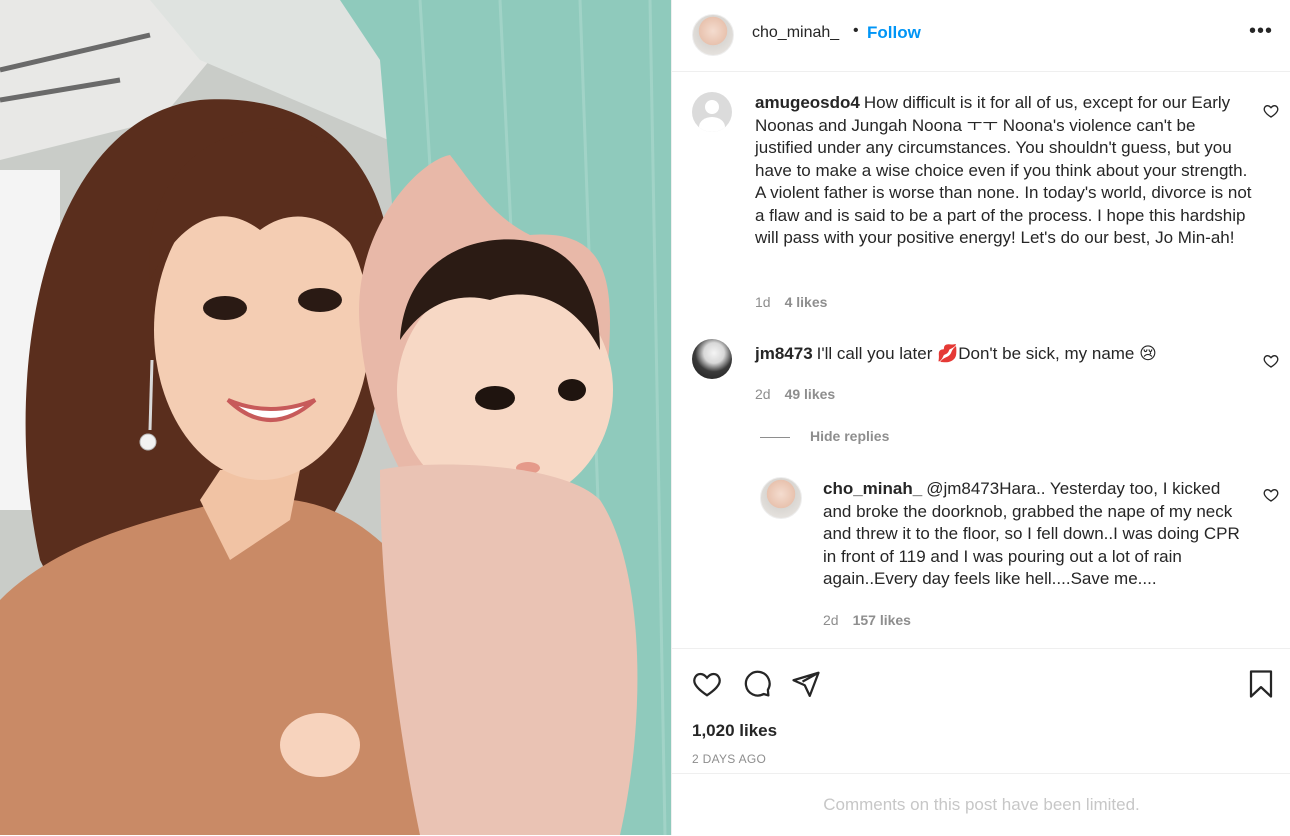 This screenshot has height=836, width=1290. I want to click on comment-meta: 1d 4 likes, so click(791, 302).